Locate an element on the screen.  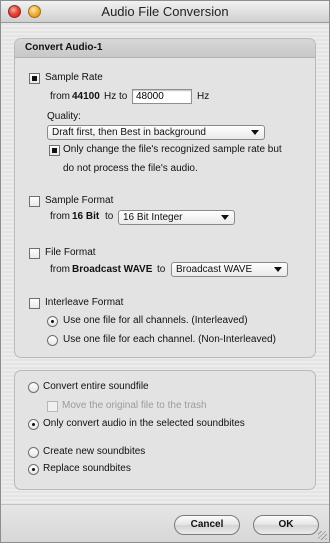
sample-format-to-word: to is located at coordinates (109, 216).